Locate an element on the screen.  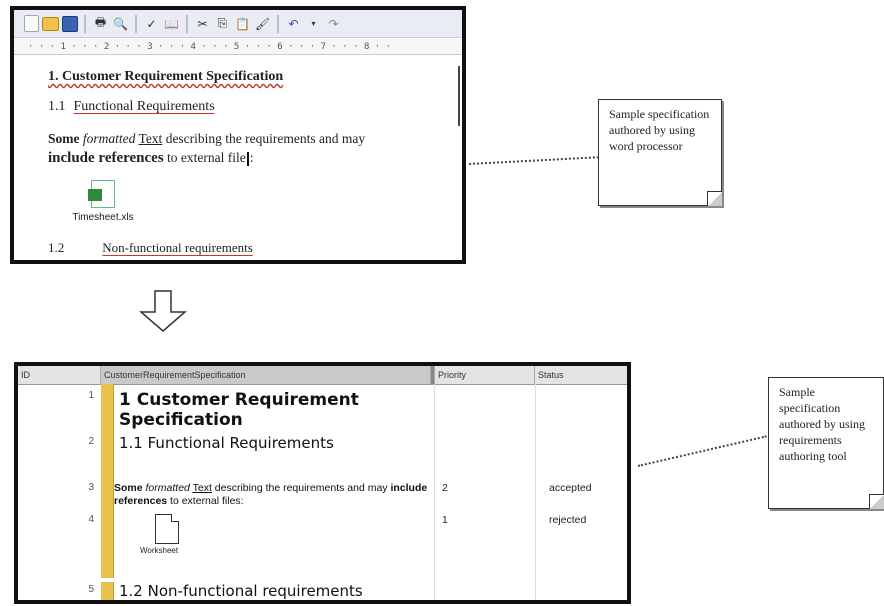
print-preview-icon: 🔍 is located at coordinates (120, 23).